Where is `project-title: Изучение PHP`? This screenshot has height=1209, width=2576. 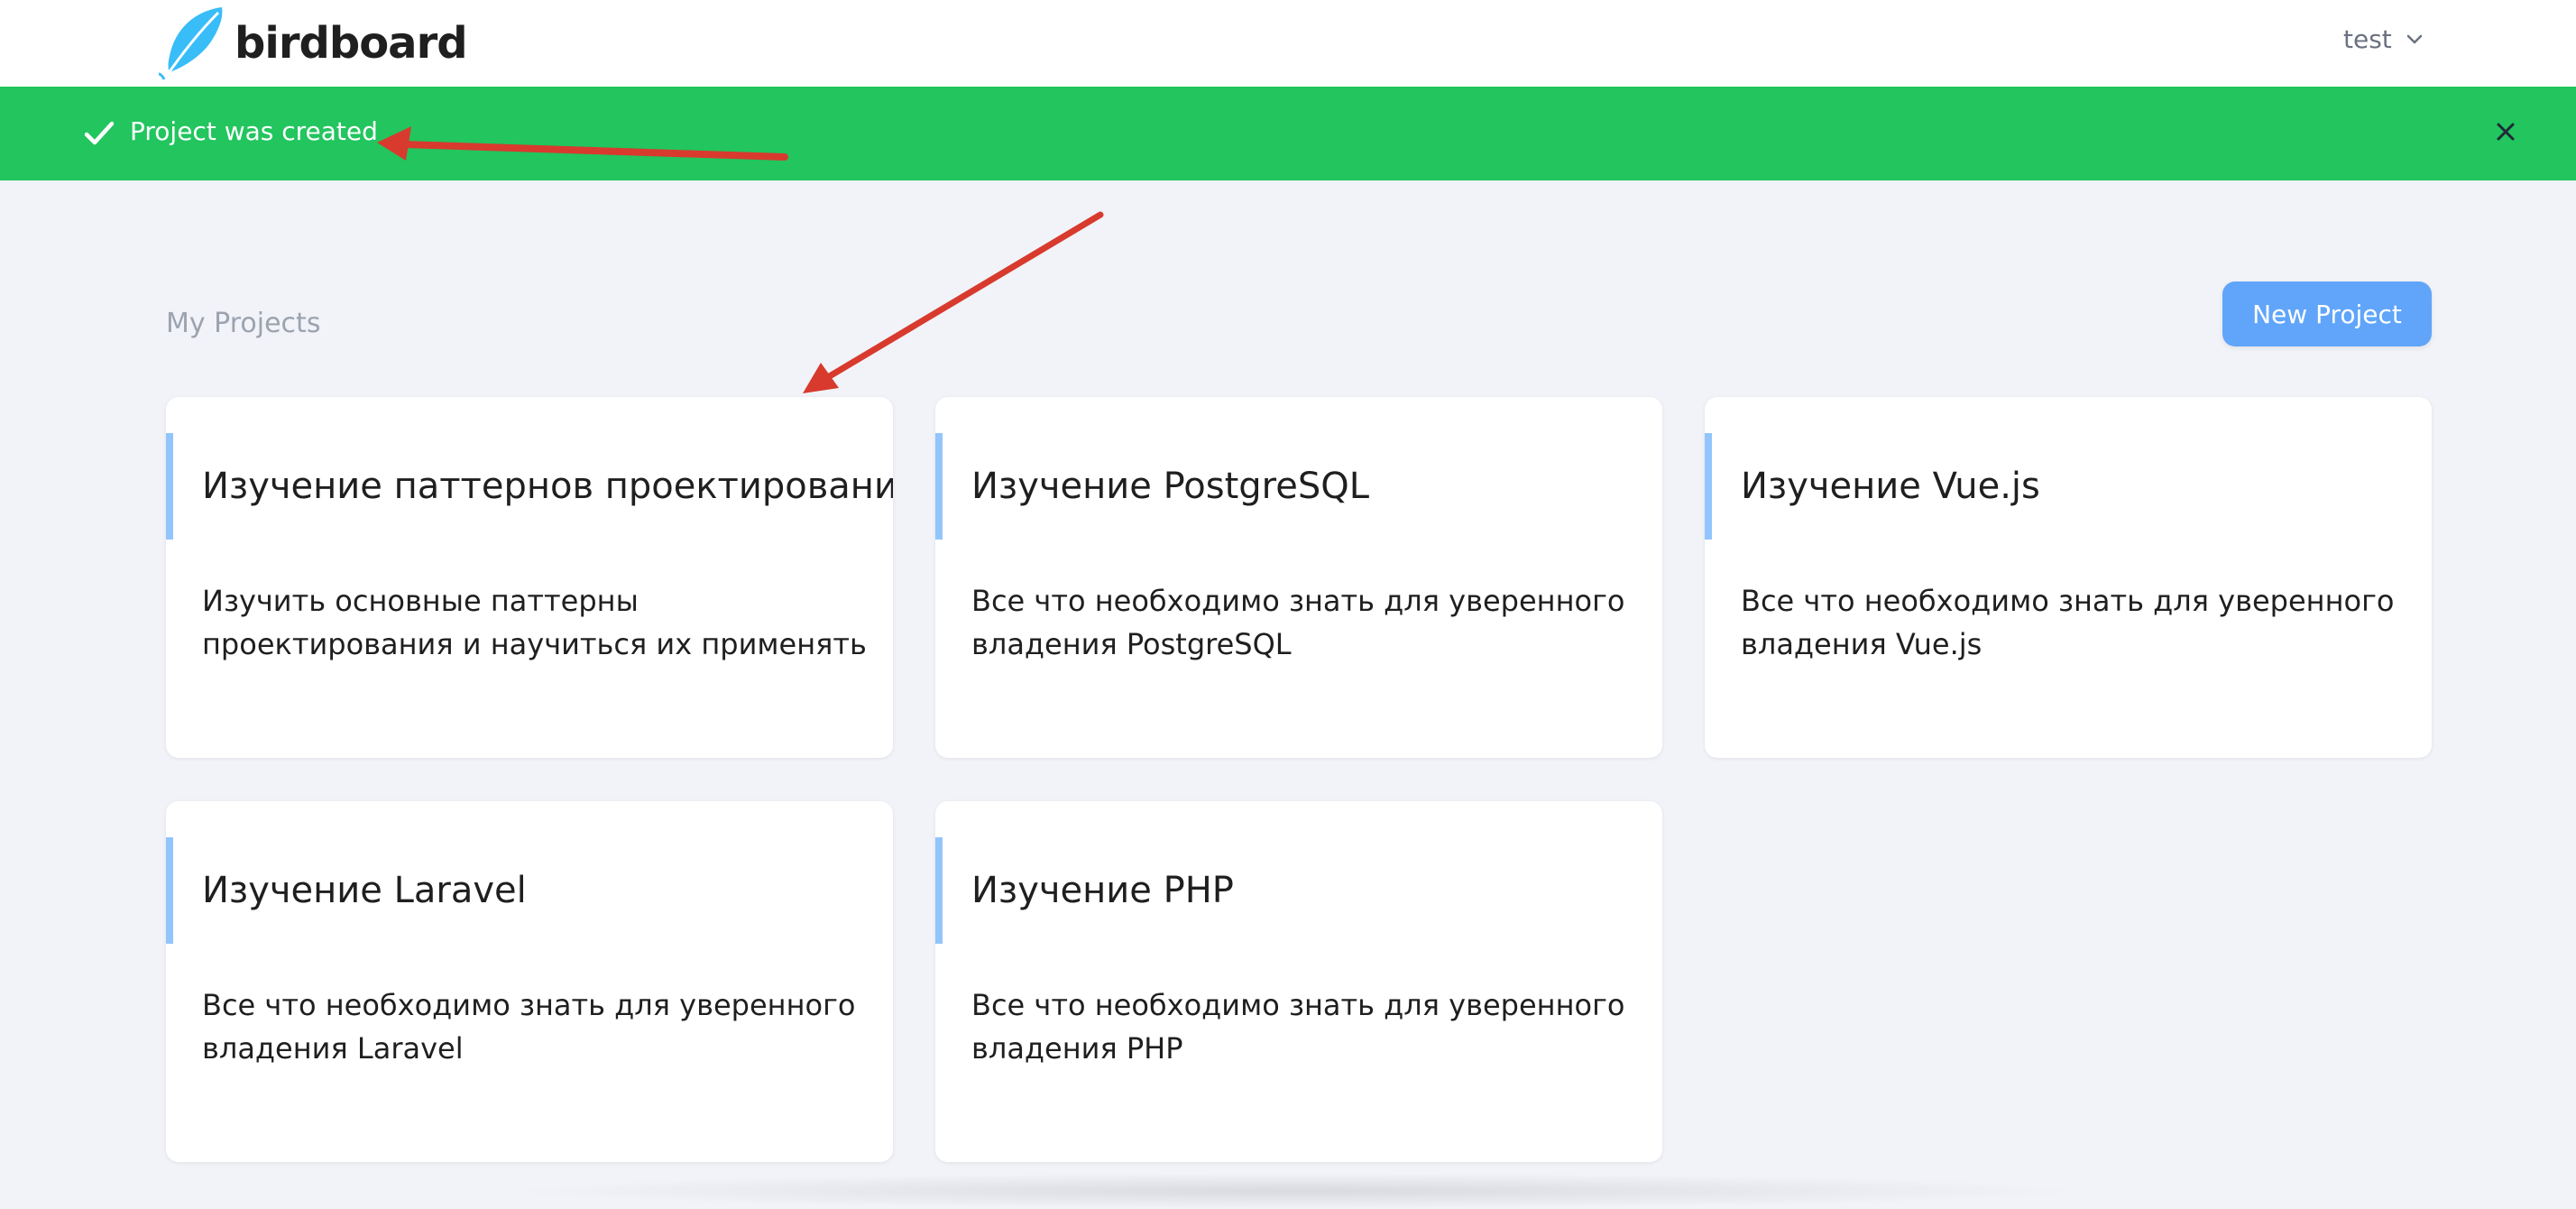 project-title: Изучение PHP is located at coordinates (1278, 890).